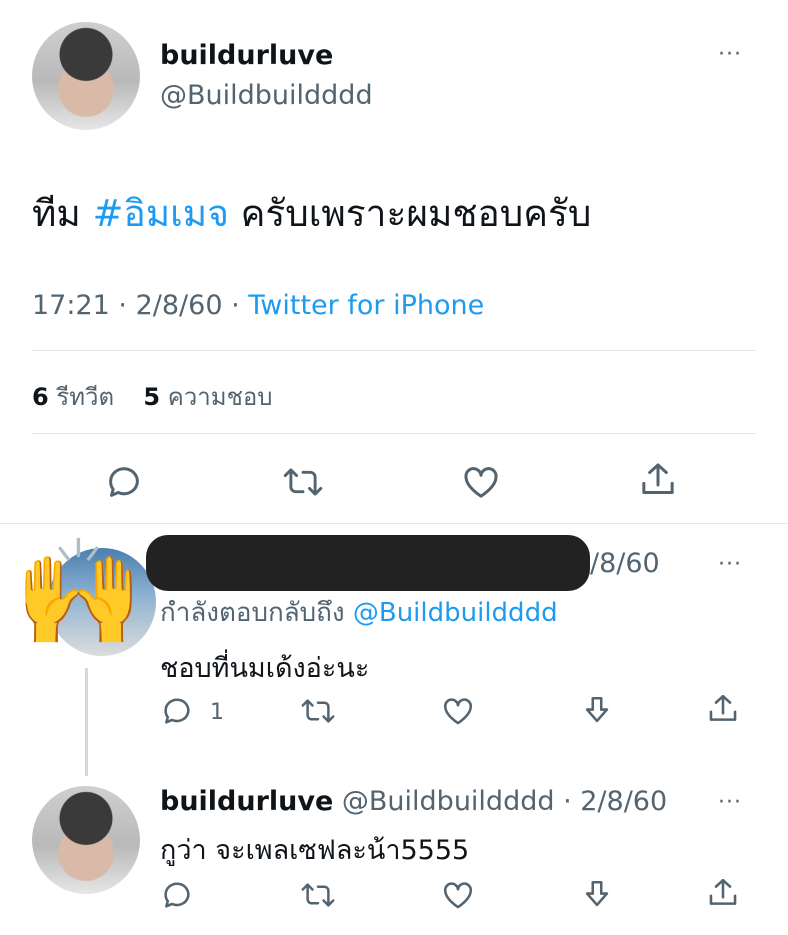 The height and width of the screenshot is (935, 788). I want to click on retweets-stat: 6 รีทวีต, so click(73, 397).